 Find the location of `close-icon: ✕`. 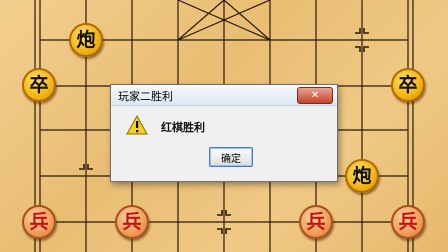

close-icon: ✕ is located at coordinates (315, 95).